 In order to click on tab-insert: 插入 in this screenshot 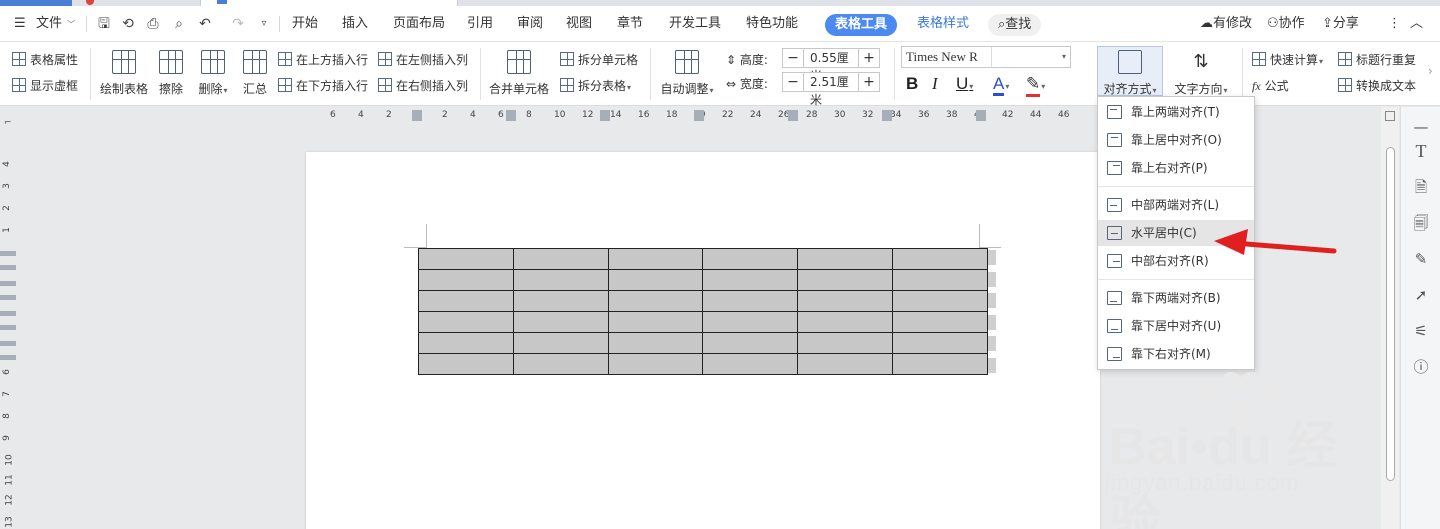, I will do `click(355, 24)`.